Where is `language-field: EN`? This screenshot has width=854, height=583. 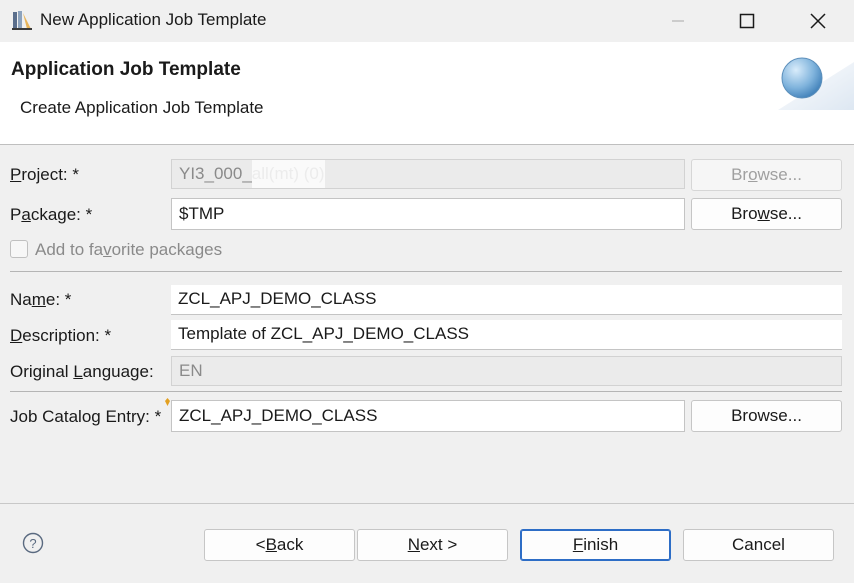
language-field: EN is located at coordinates (506, 371).